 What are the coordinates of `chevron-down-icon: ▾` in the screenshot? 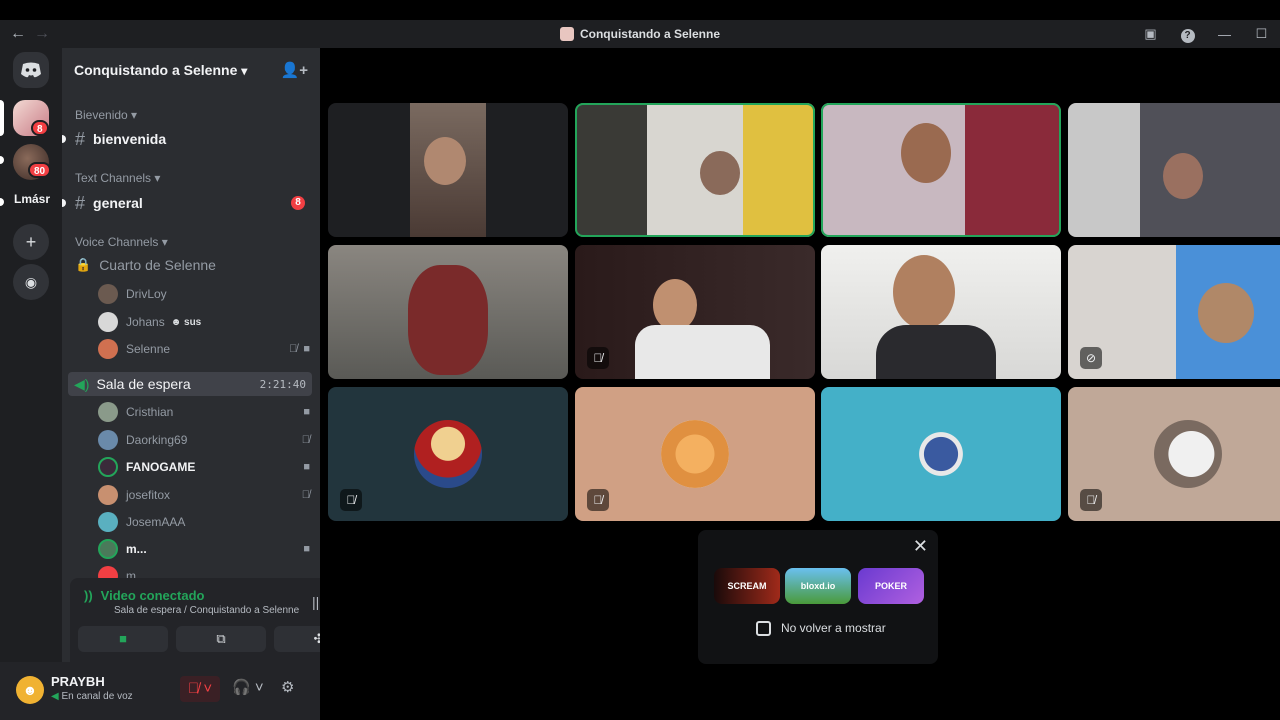 It's located at (244, 71).